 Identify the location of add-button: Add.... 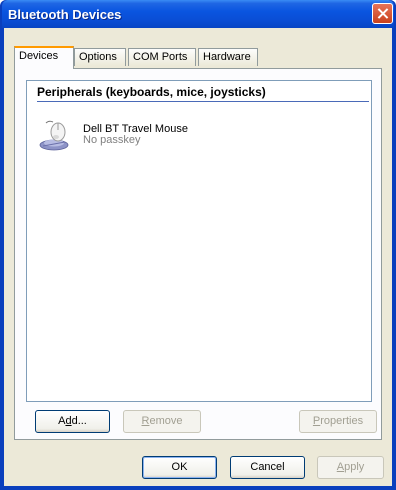
(72, 421).